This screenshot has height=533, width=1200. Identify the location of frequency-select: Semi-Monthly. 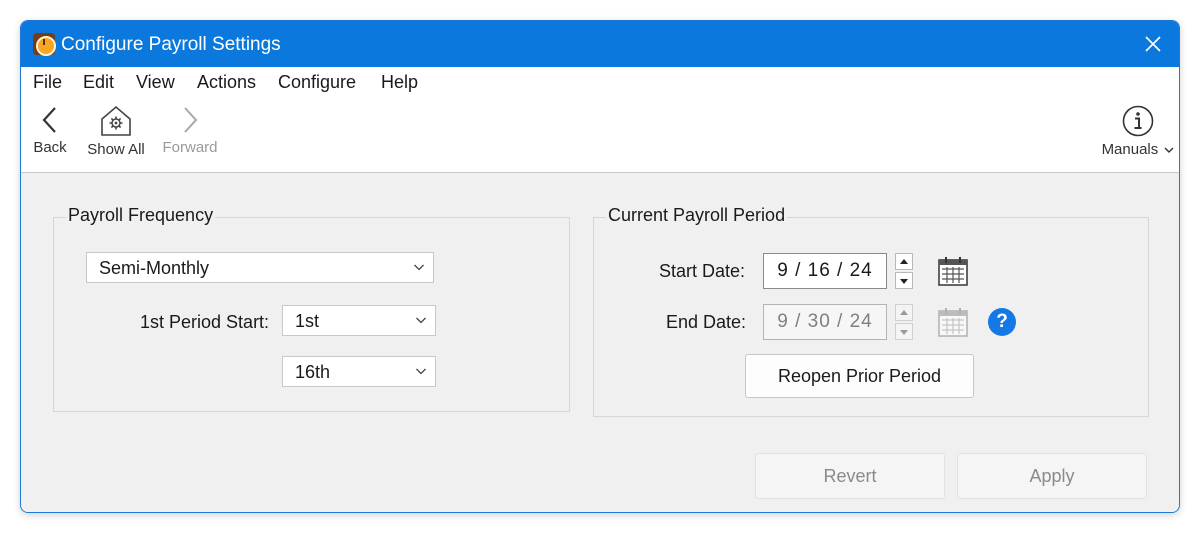
(260, 267).